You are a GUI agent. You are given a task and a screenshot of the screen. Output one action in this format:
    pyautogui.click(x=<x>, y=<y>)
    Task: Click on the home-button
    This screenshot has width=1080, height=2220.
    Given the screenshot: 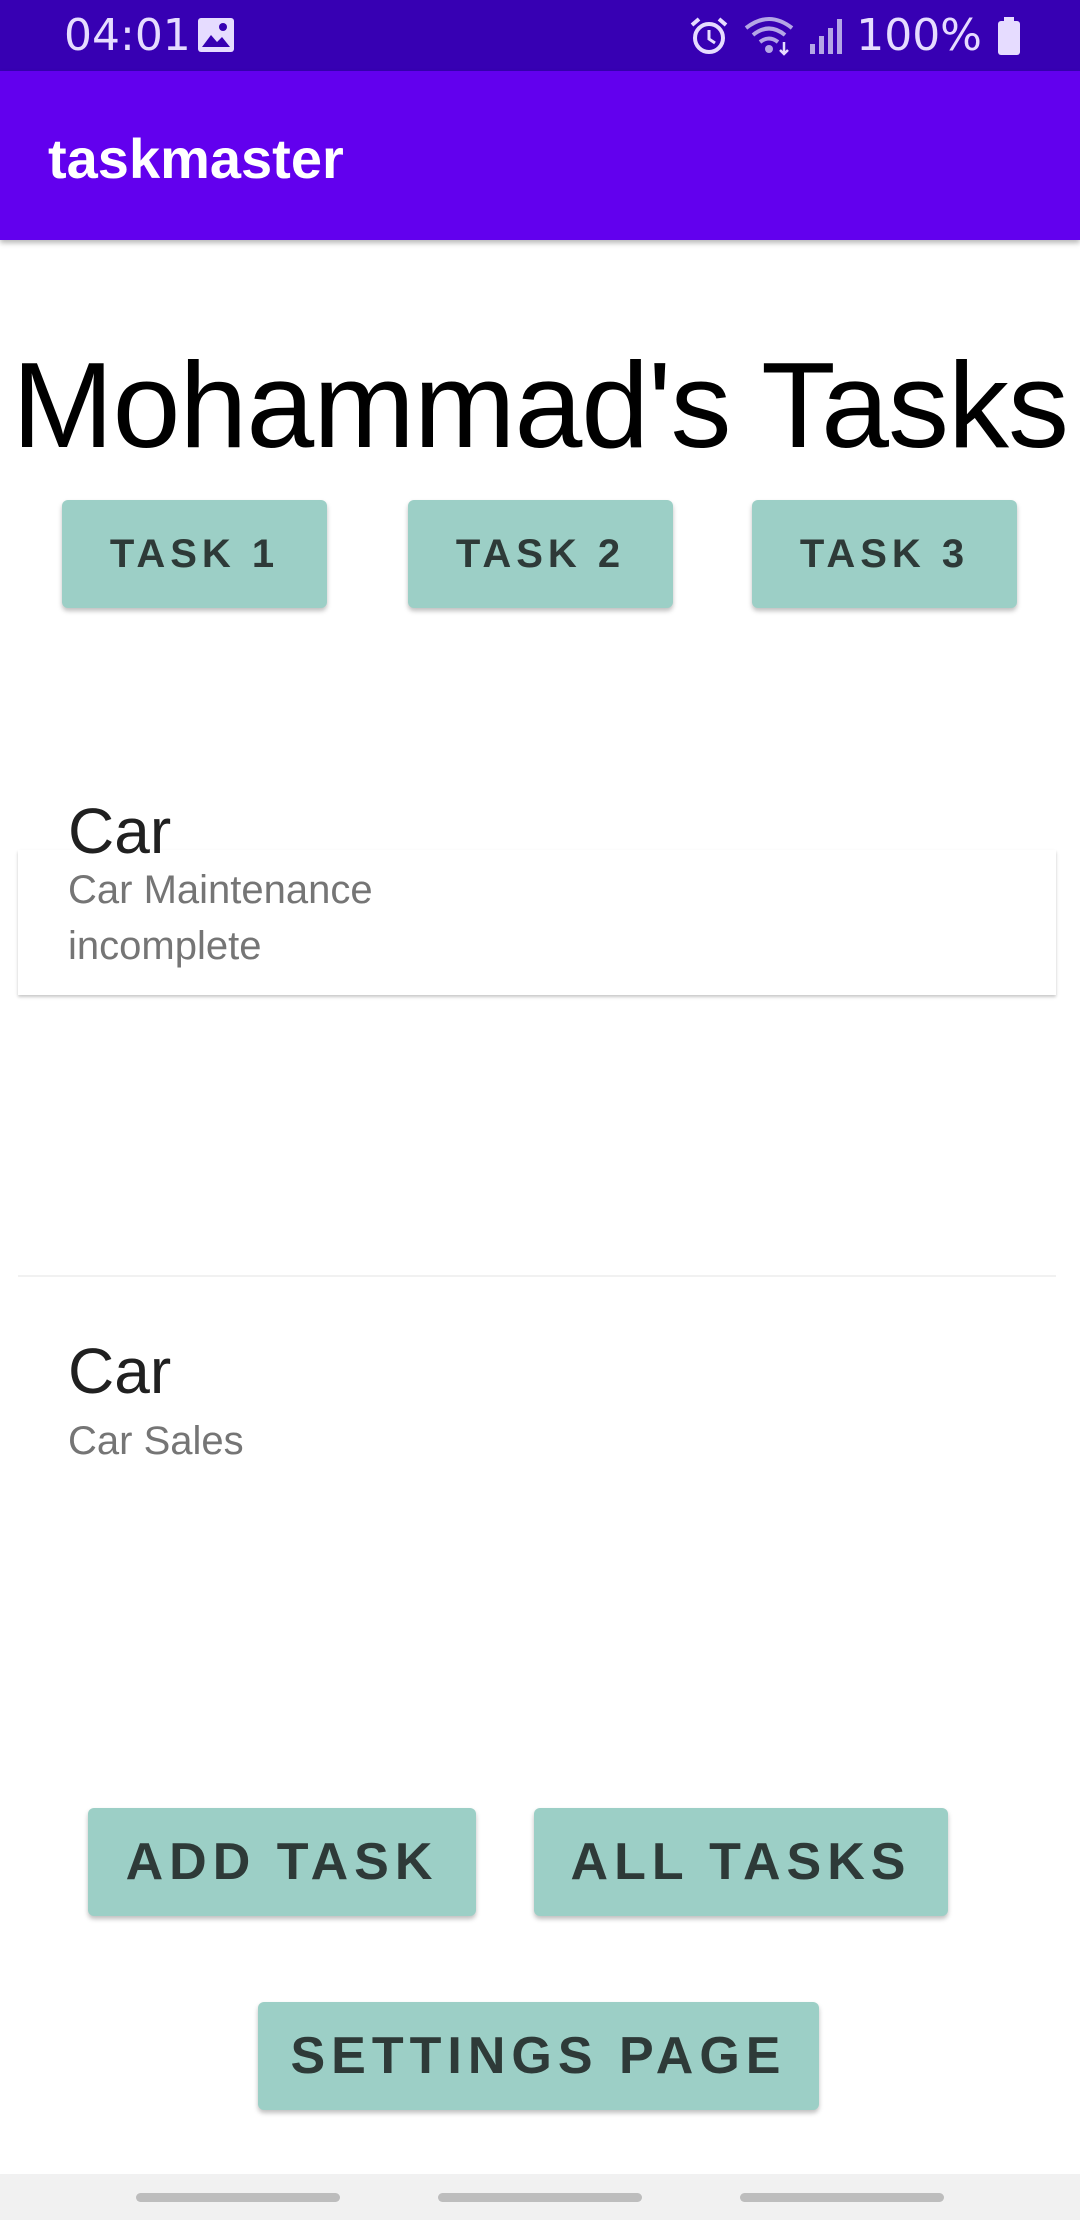 What is the action you would take?
    pyautogui.click(x=540, y=2197)
    